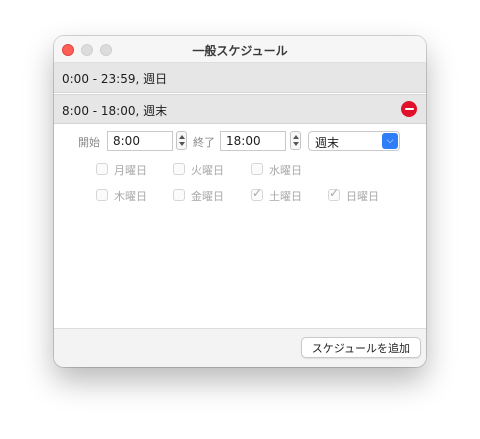 This screenshot has width=480, height=439. What do you see at coordinates (257, 169) in the screenshot?
I see `checkbox-wednesday` at bounding box center [257, 169].